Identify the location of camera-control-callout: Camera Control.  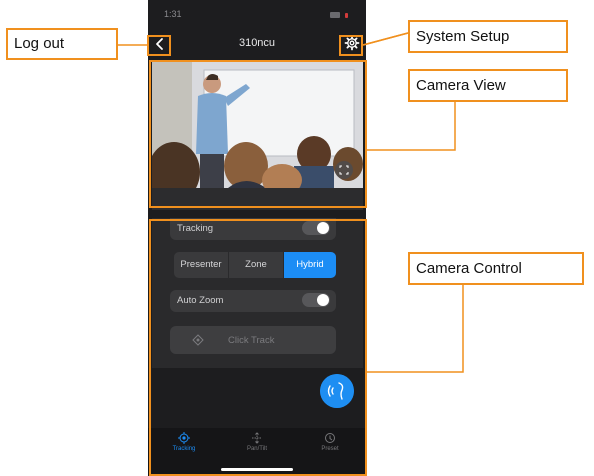
(496, 268).